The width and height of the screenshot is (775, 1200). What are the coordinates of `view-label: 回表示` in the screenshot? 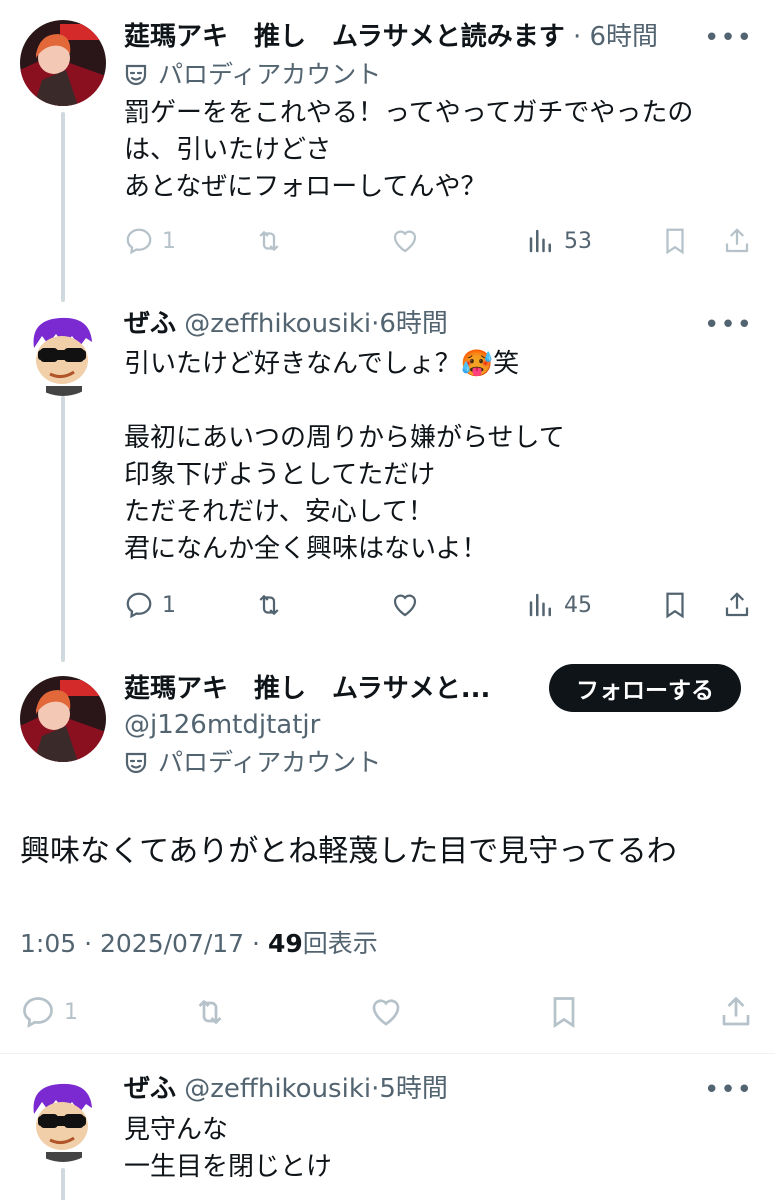 It's located at (340, 943).